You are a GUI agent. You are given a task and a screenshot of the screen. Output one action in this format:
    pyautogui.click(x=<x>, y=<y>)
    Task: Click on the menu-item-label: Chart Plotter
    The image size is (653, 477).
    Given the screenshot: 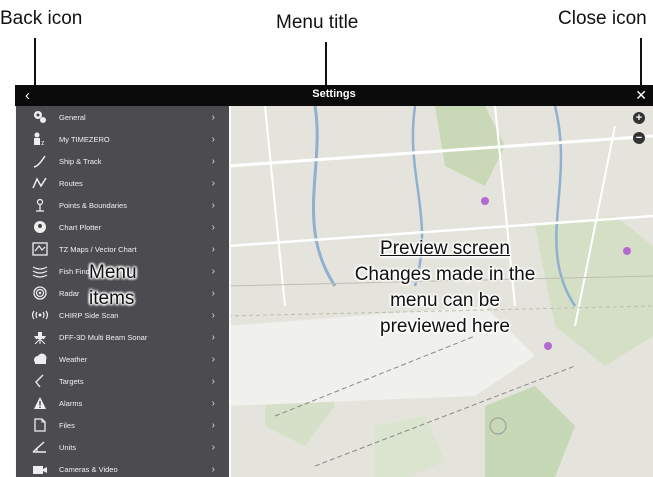 What is the action you would take?
    pyautogui.click(x=80, y=227)
    